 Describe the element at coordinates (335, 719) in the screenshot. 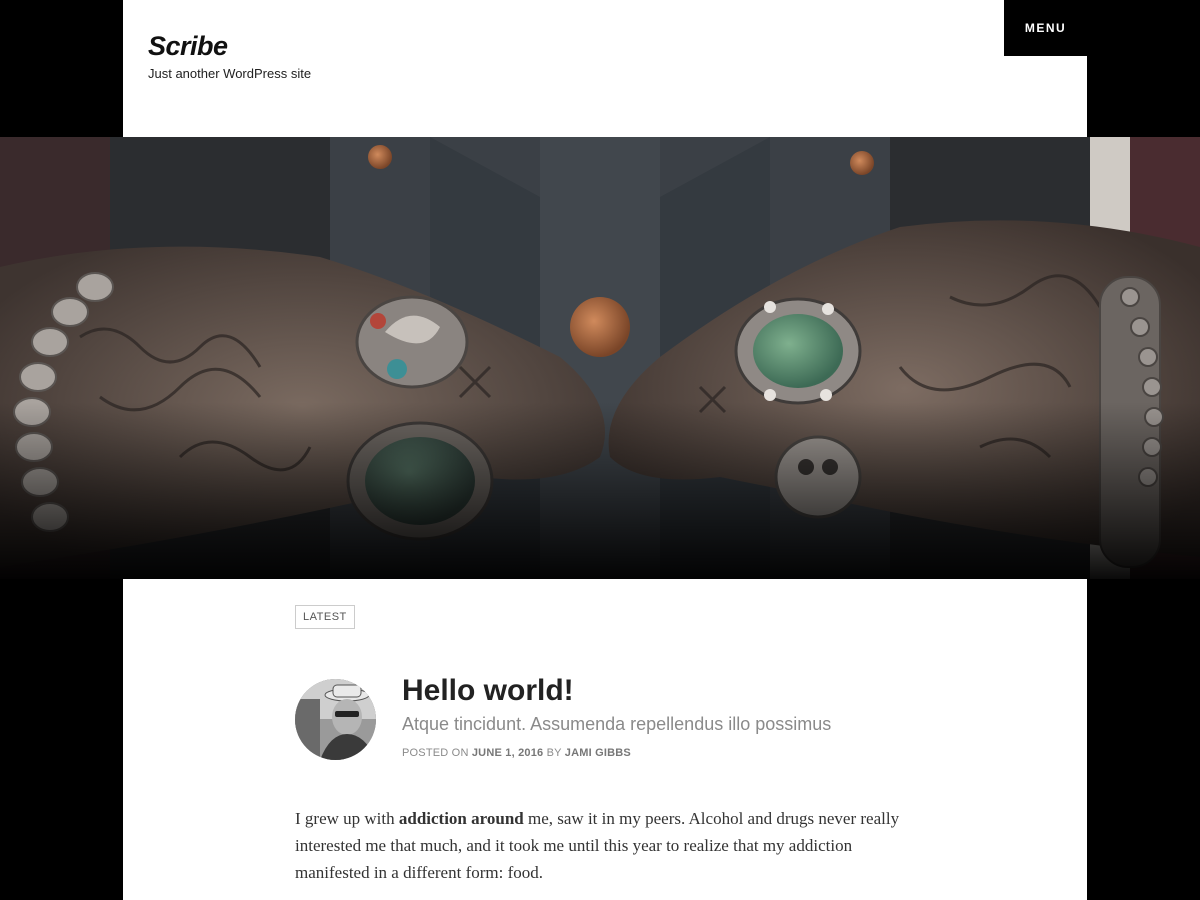

I see `author-avatar` at that location.